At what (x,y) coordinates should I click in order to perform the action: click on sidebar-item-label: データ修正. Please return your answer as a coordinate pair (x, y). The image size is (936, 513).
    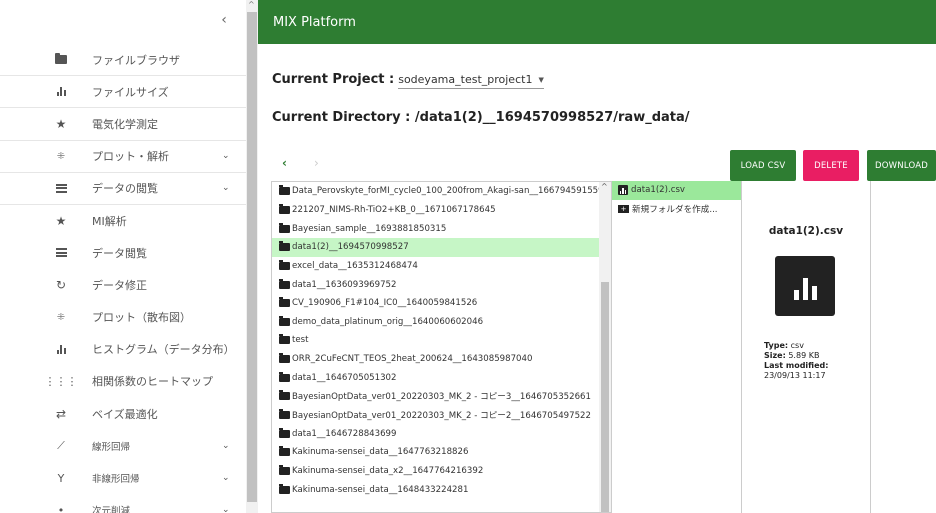
    Looking at the image, I should click on (119, 285).